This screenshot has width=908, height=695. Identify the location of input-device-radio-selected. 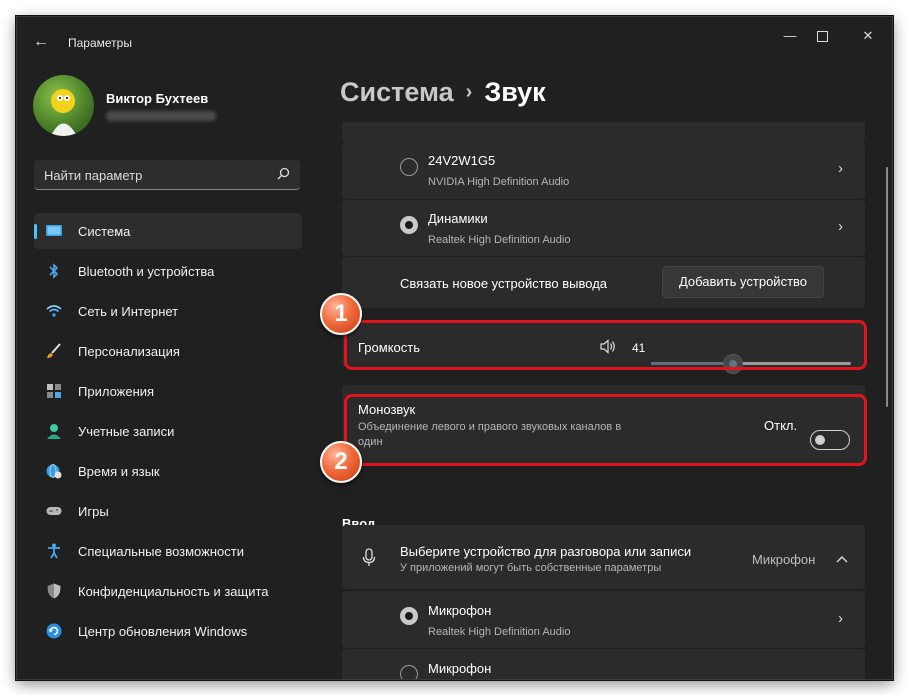
(409, 616).